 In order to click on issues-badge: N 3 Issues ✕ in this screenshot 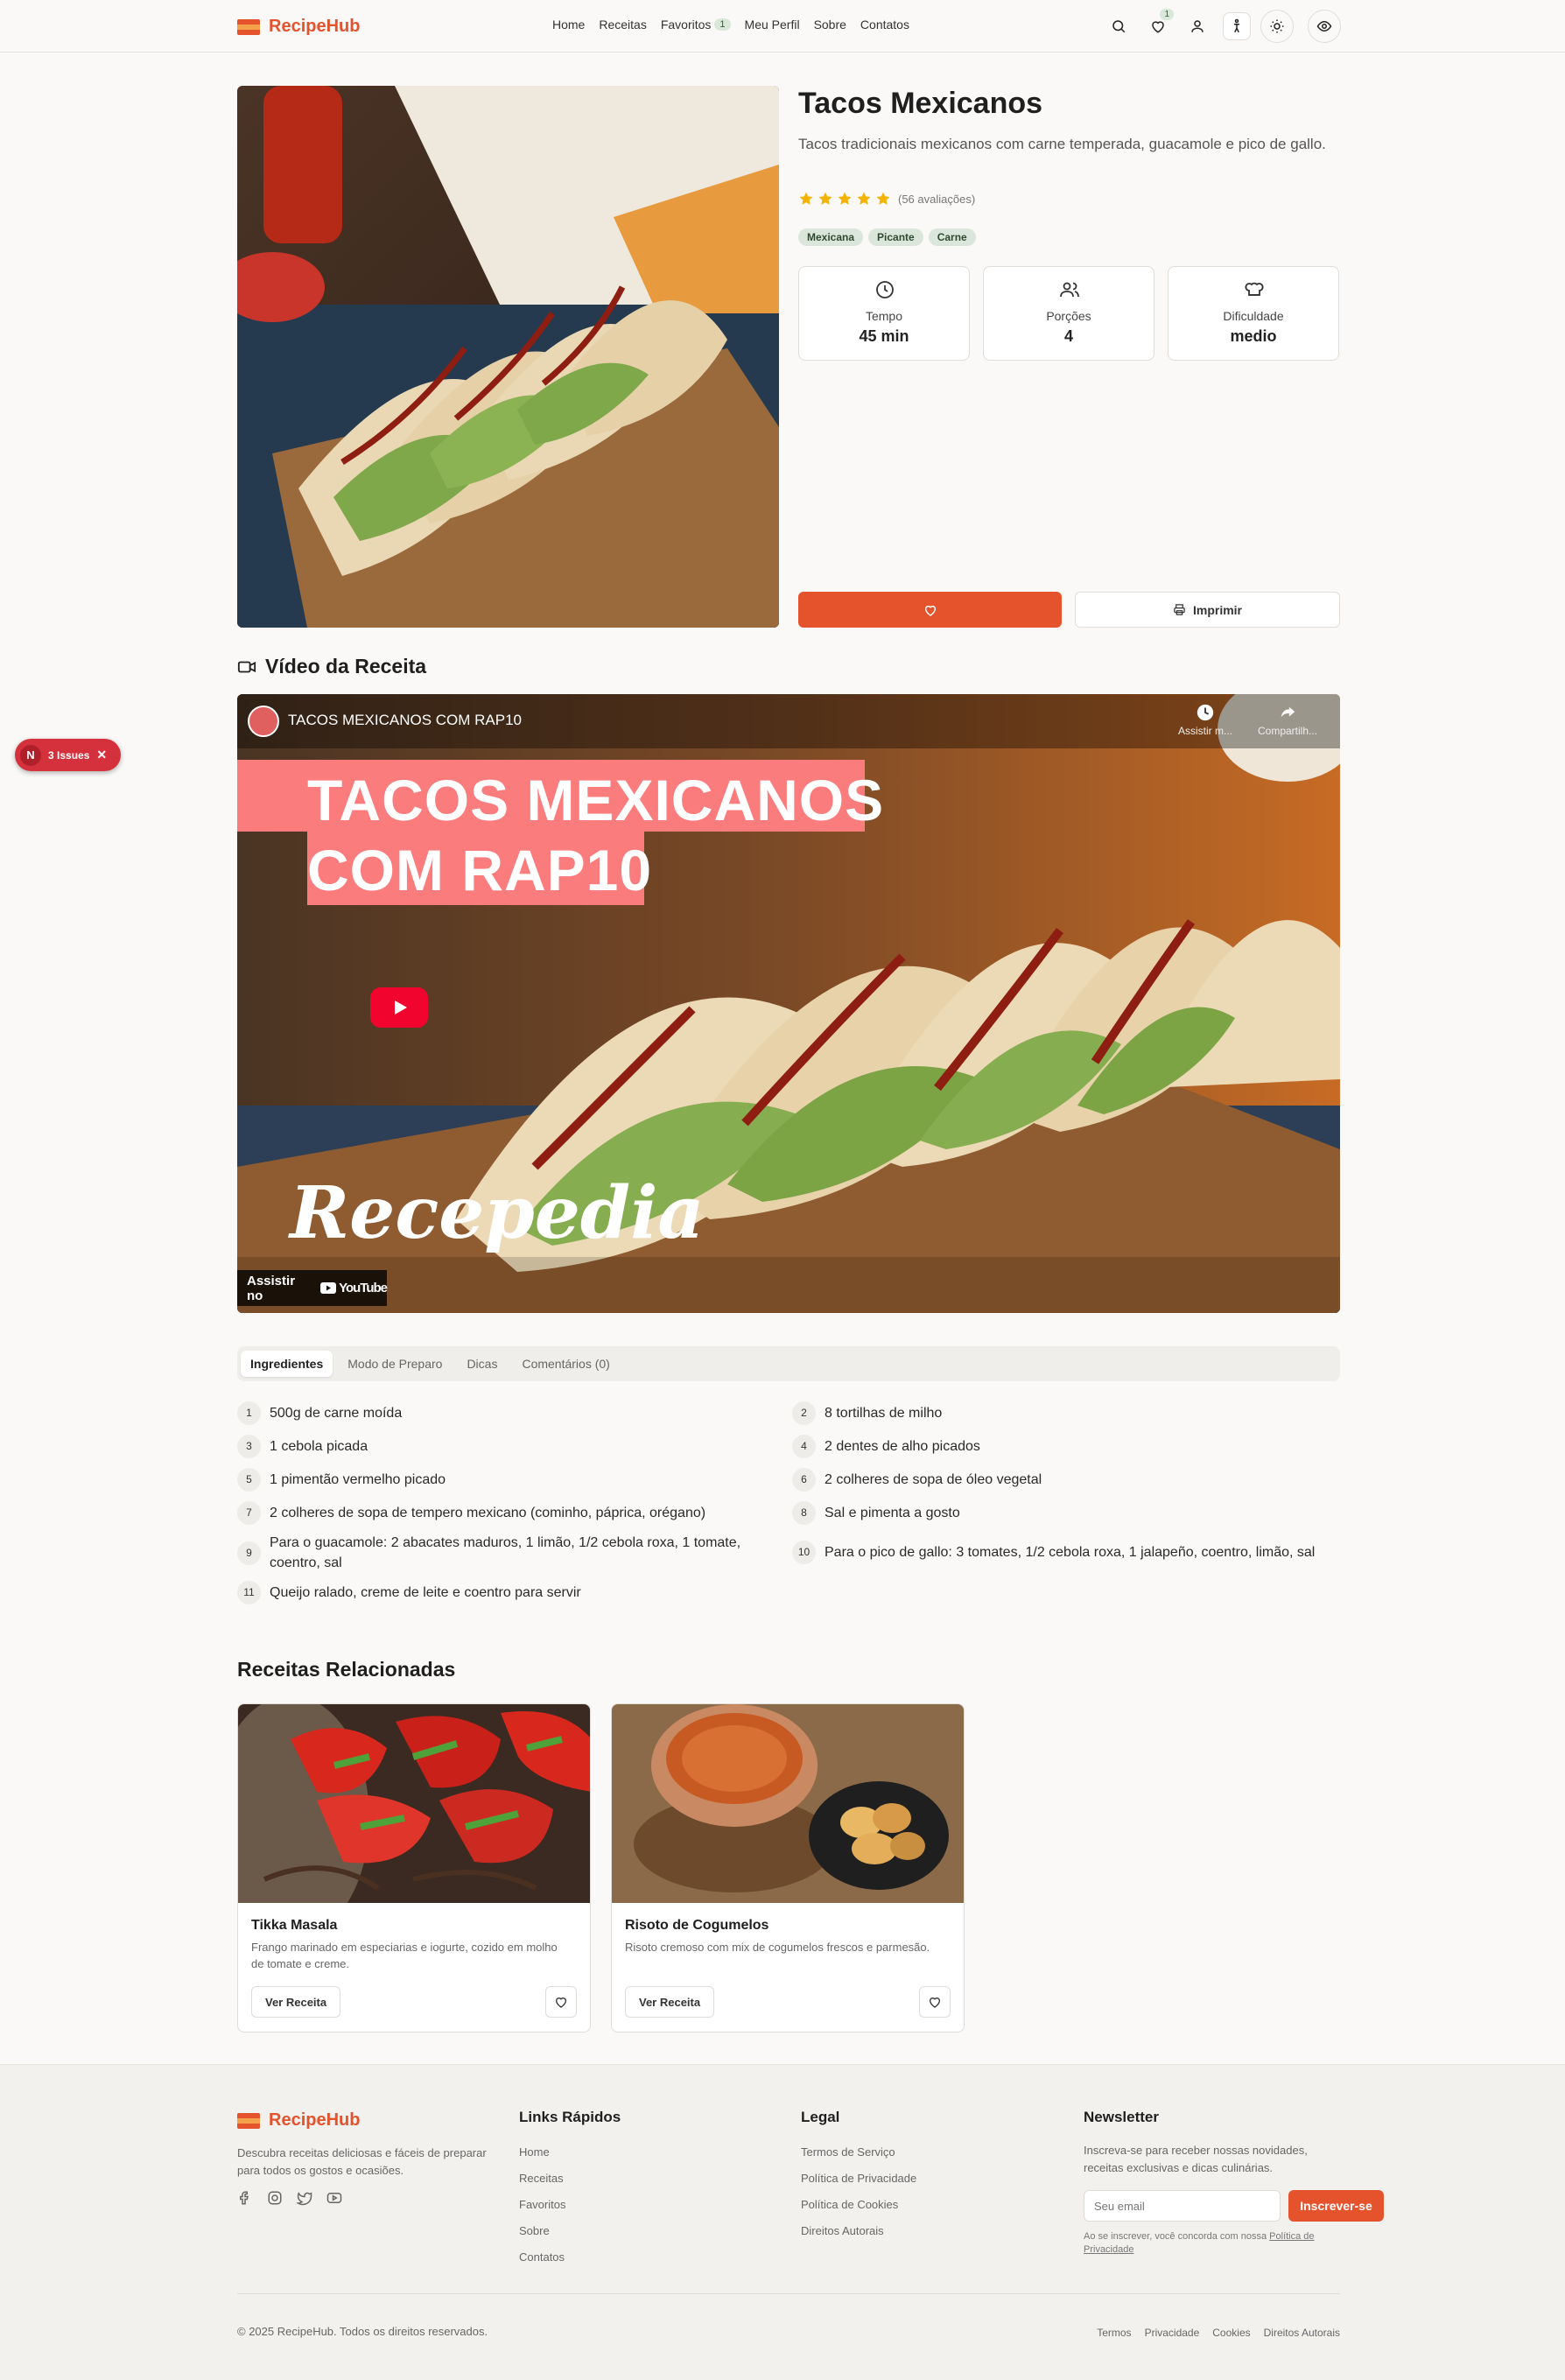, I will do `click(68, 755)`.